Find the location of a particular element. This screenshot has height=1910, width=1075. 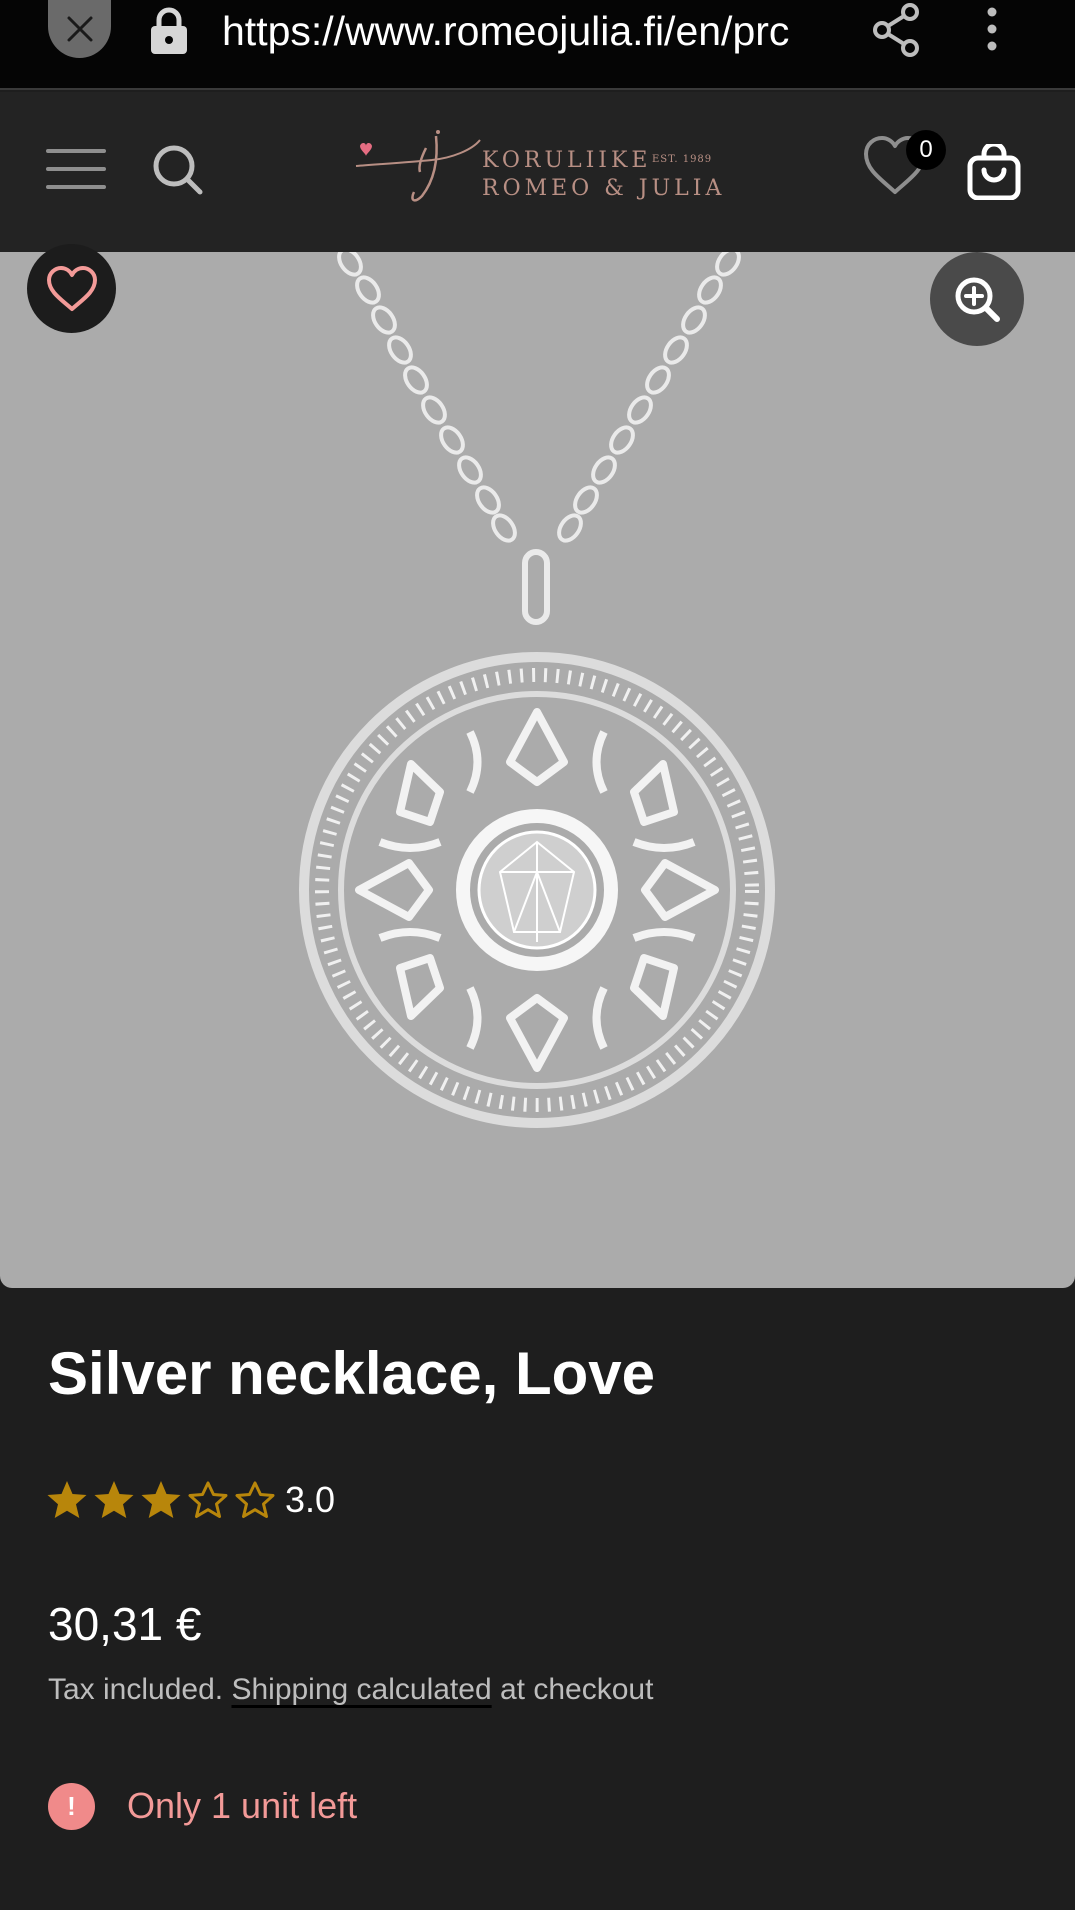

rating-value: 3.0 is located at coordinates (310, 1499).